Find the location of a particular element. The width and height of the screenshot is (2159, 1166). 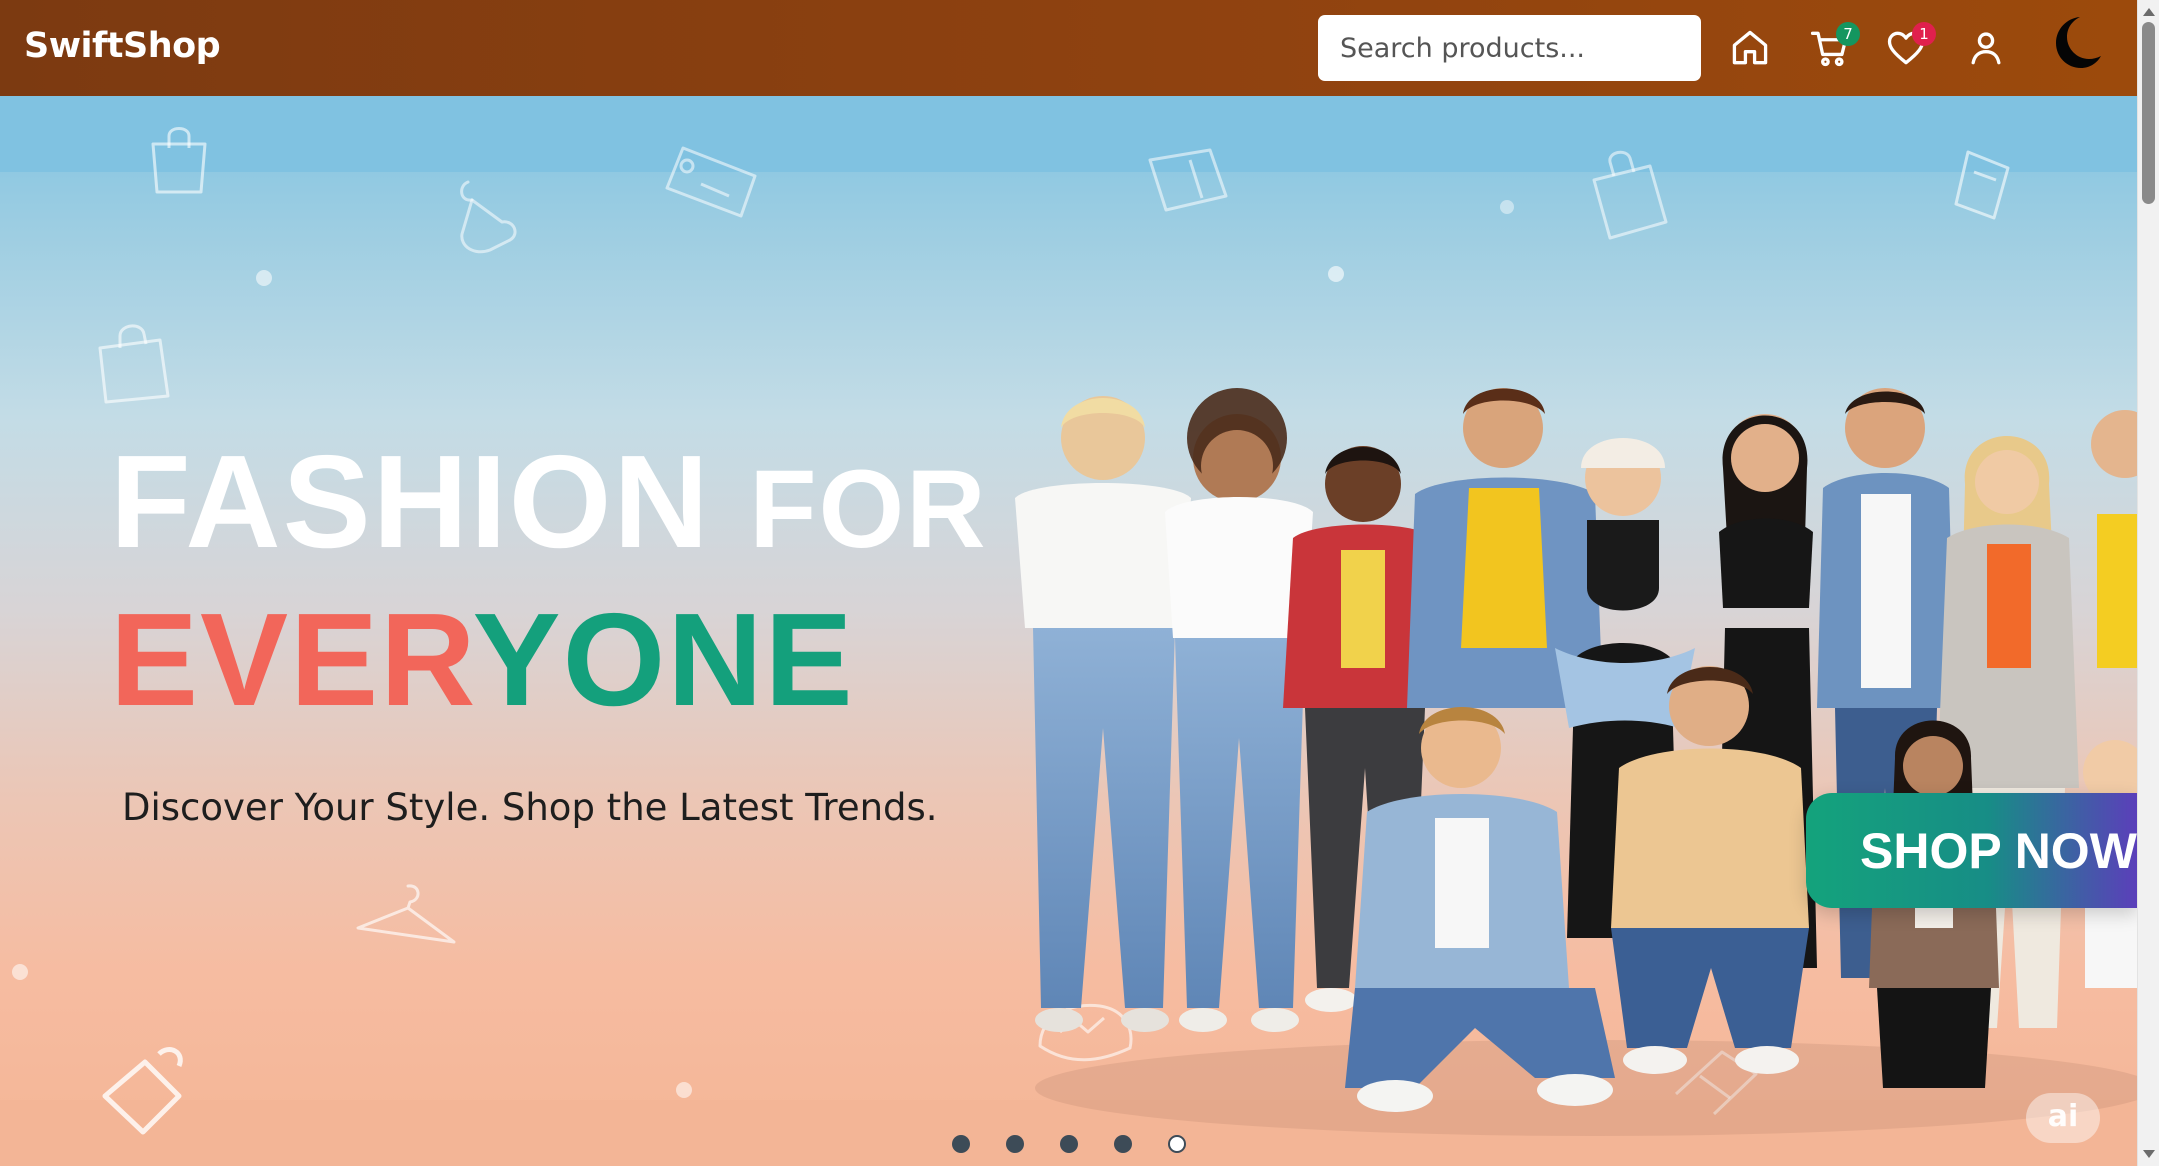

scroll-down-arrow-icon is located at coordinates (2149, 1154).